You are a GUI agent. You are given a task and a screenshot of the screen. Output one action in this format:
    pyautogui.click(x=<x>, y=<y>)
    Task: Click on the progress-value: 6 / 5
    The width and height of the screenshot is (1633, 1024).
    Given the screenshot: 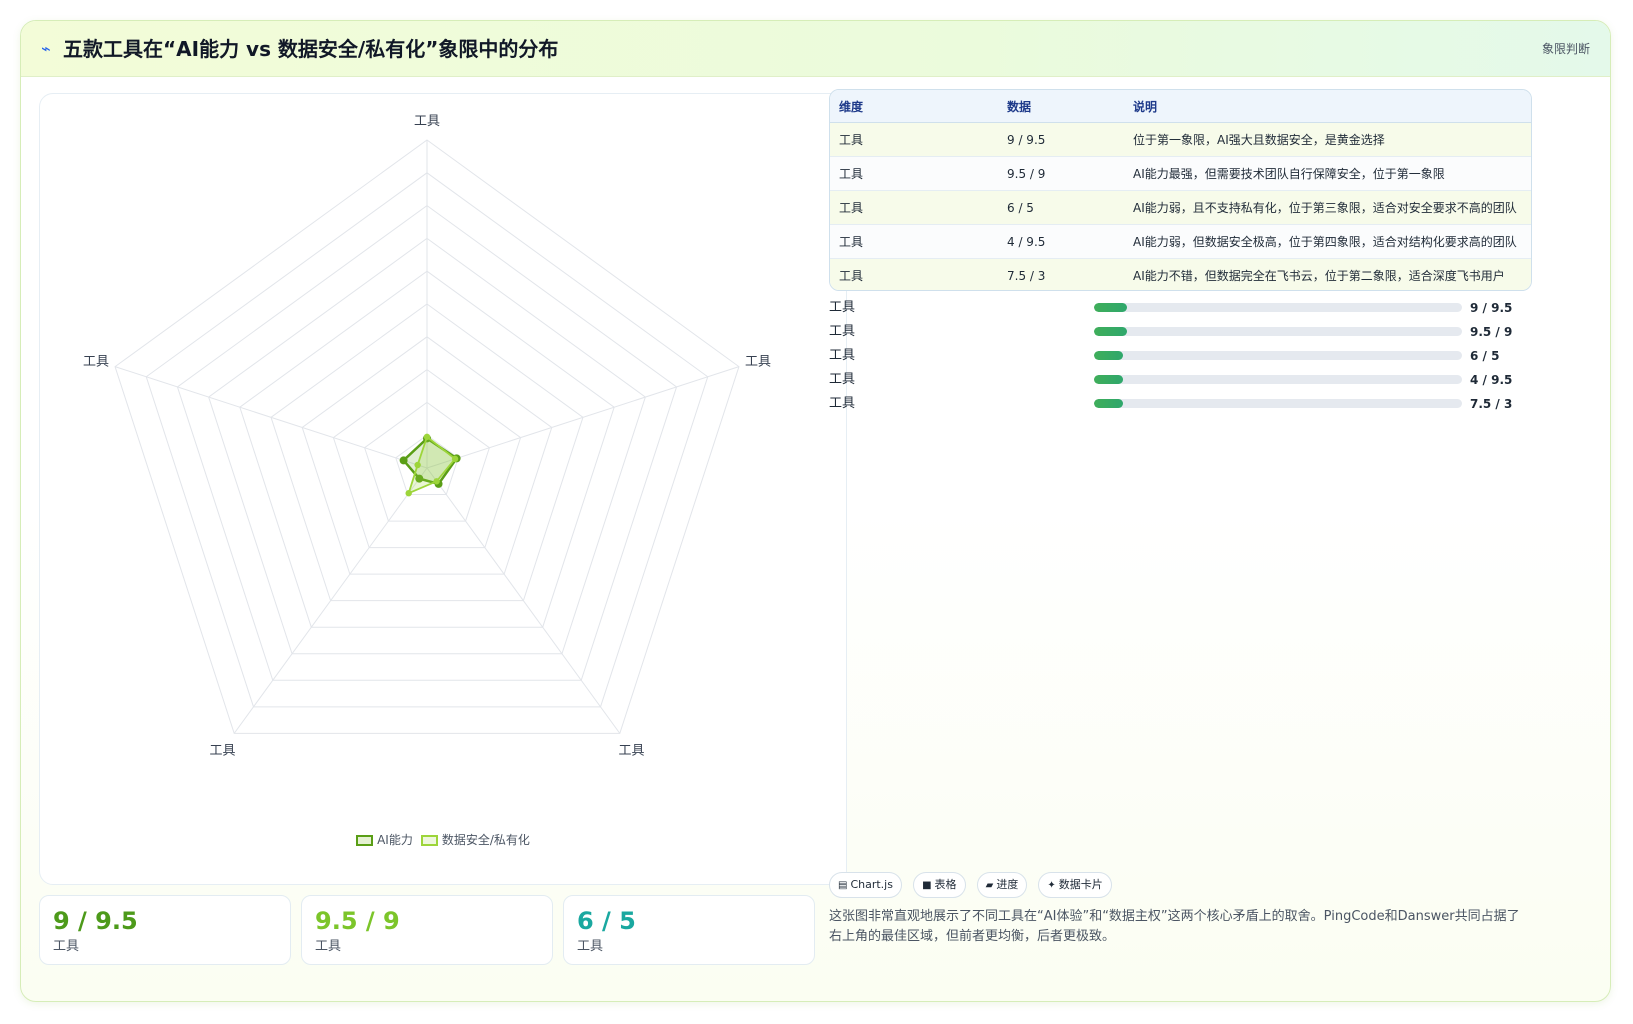 What is the action you would take?
    pyautogui.click(x=1485, y=356)
    